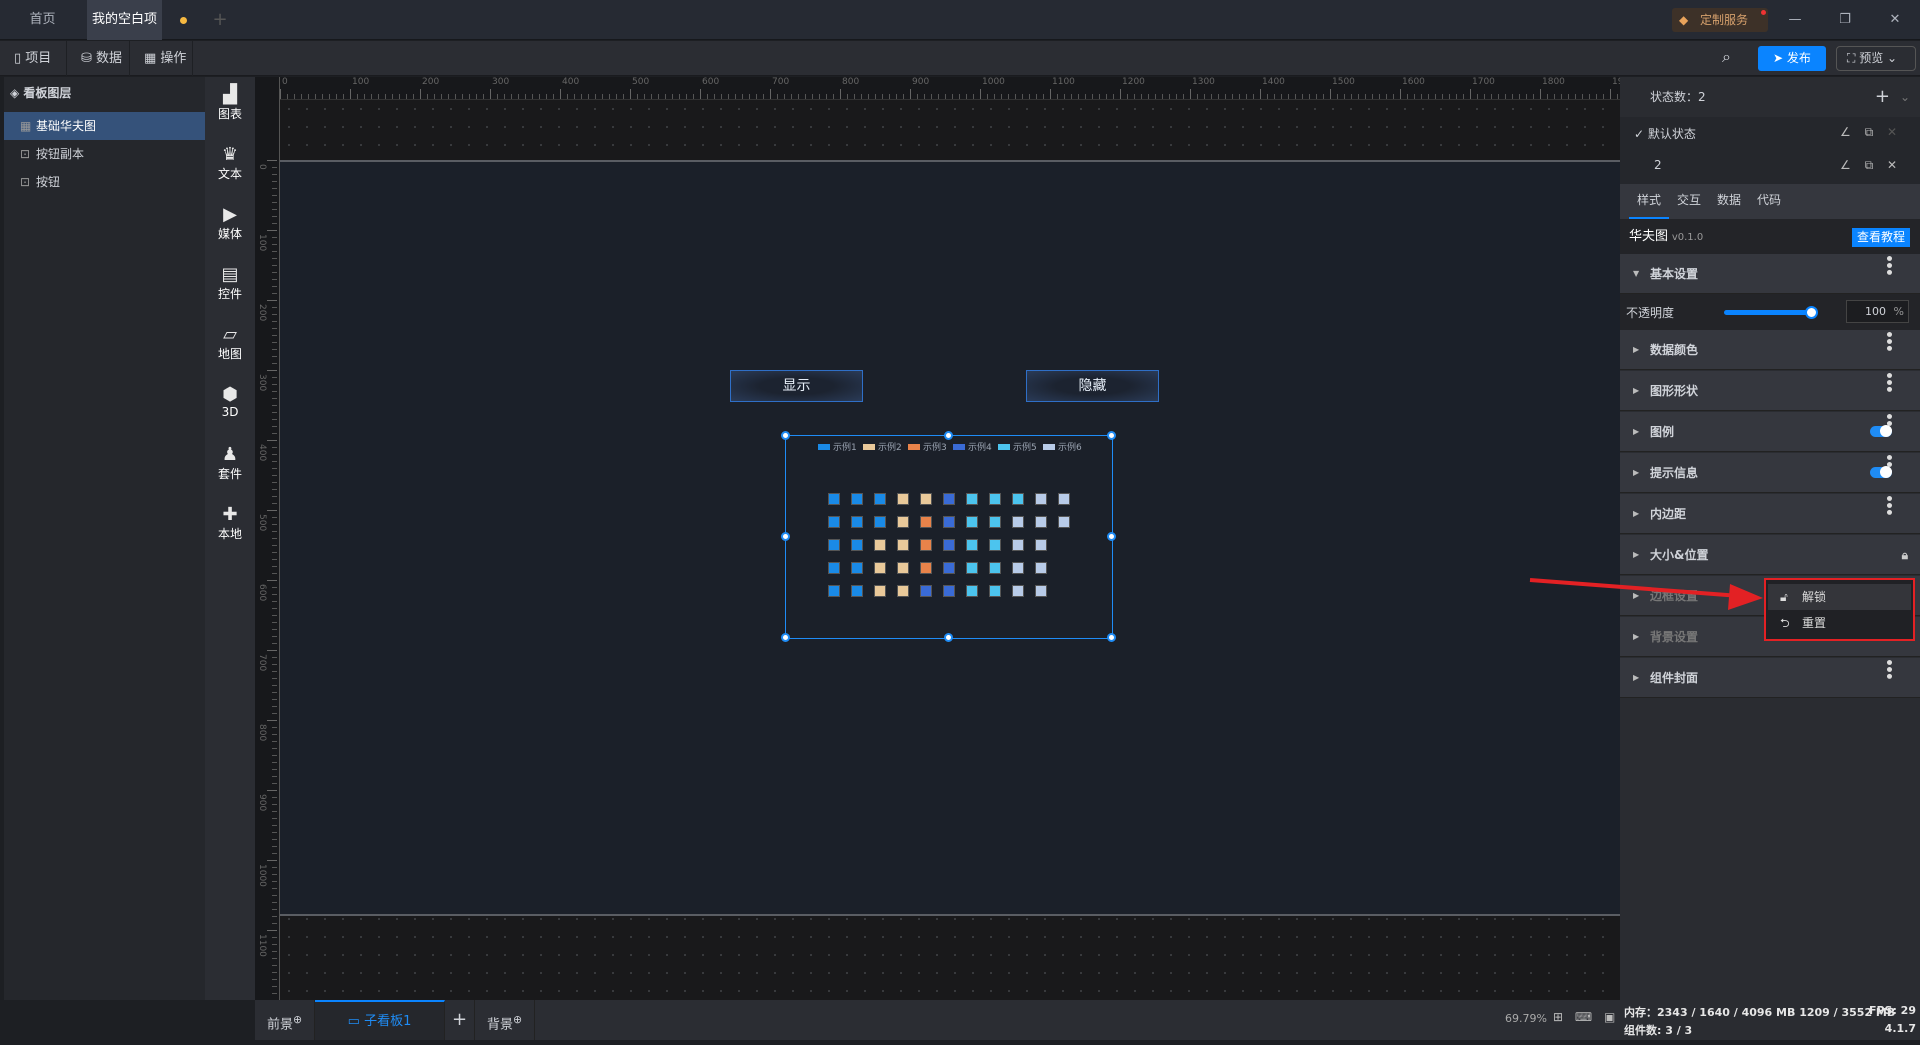  I want to click on legend-item: 示例4, so click(972, 446).